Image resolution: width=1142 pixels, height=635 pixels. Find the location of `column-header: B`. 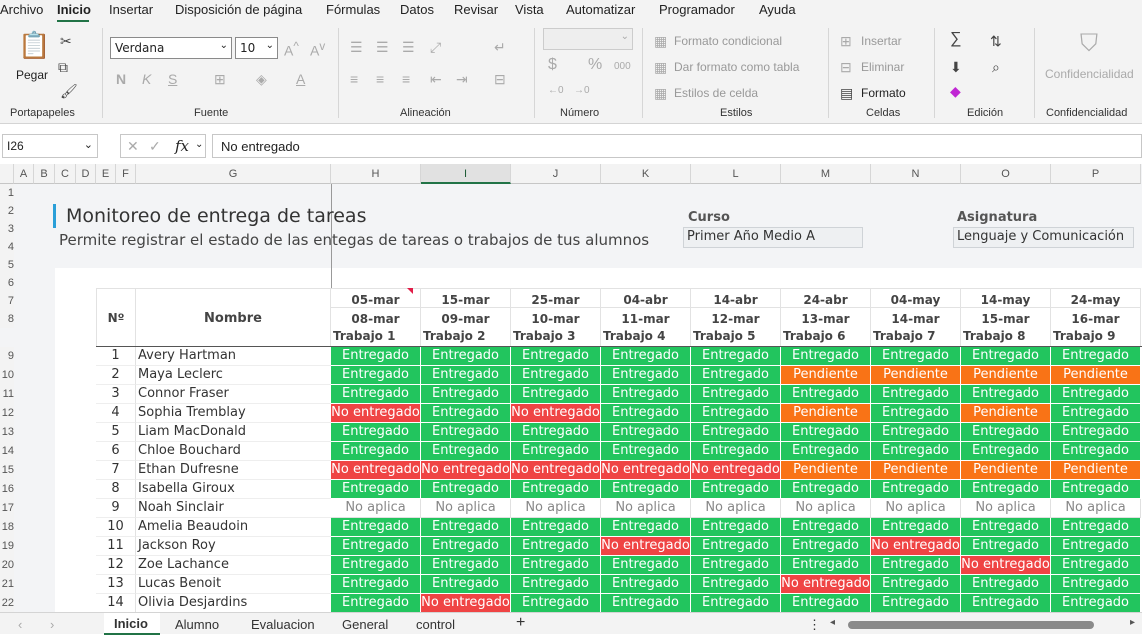

column-header: B is located at coordinates (44, 174).